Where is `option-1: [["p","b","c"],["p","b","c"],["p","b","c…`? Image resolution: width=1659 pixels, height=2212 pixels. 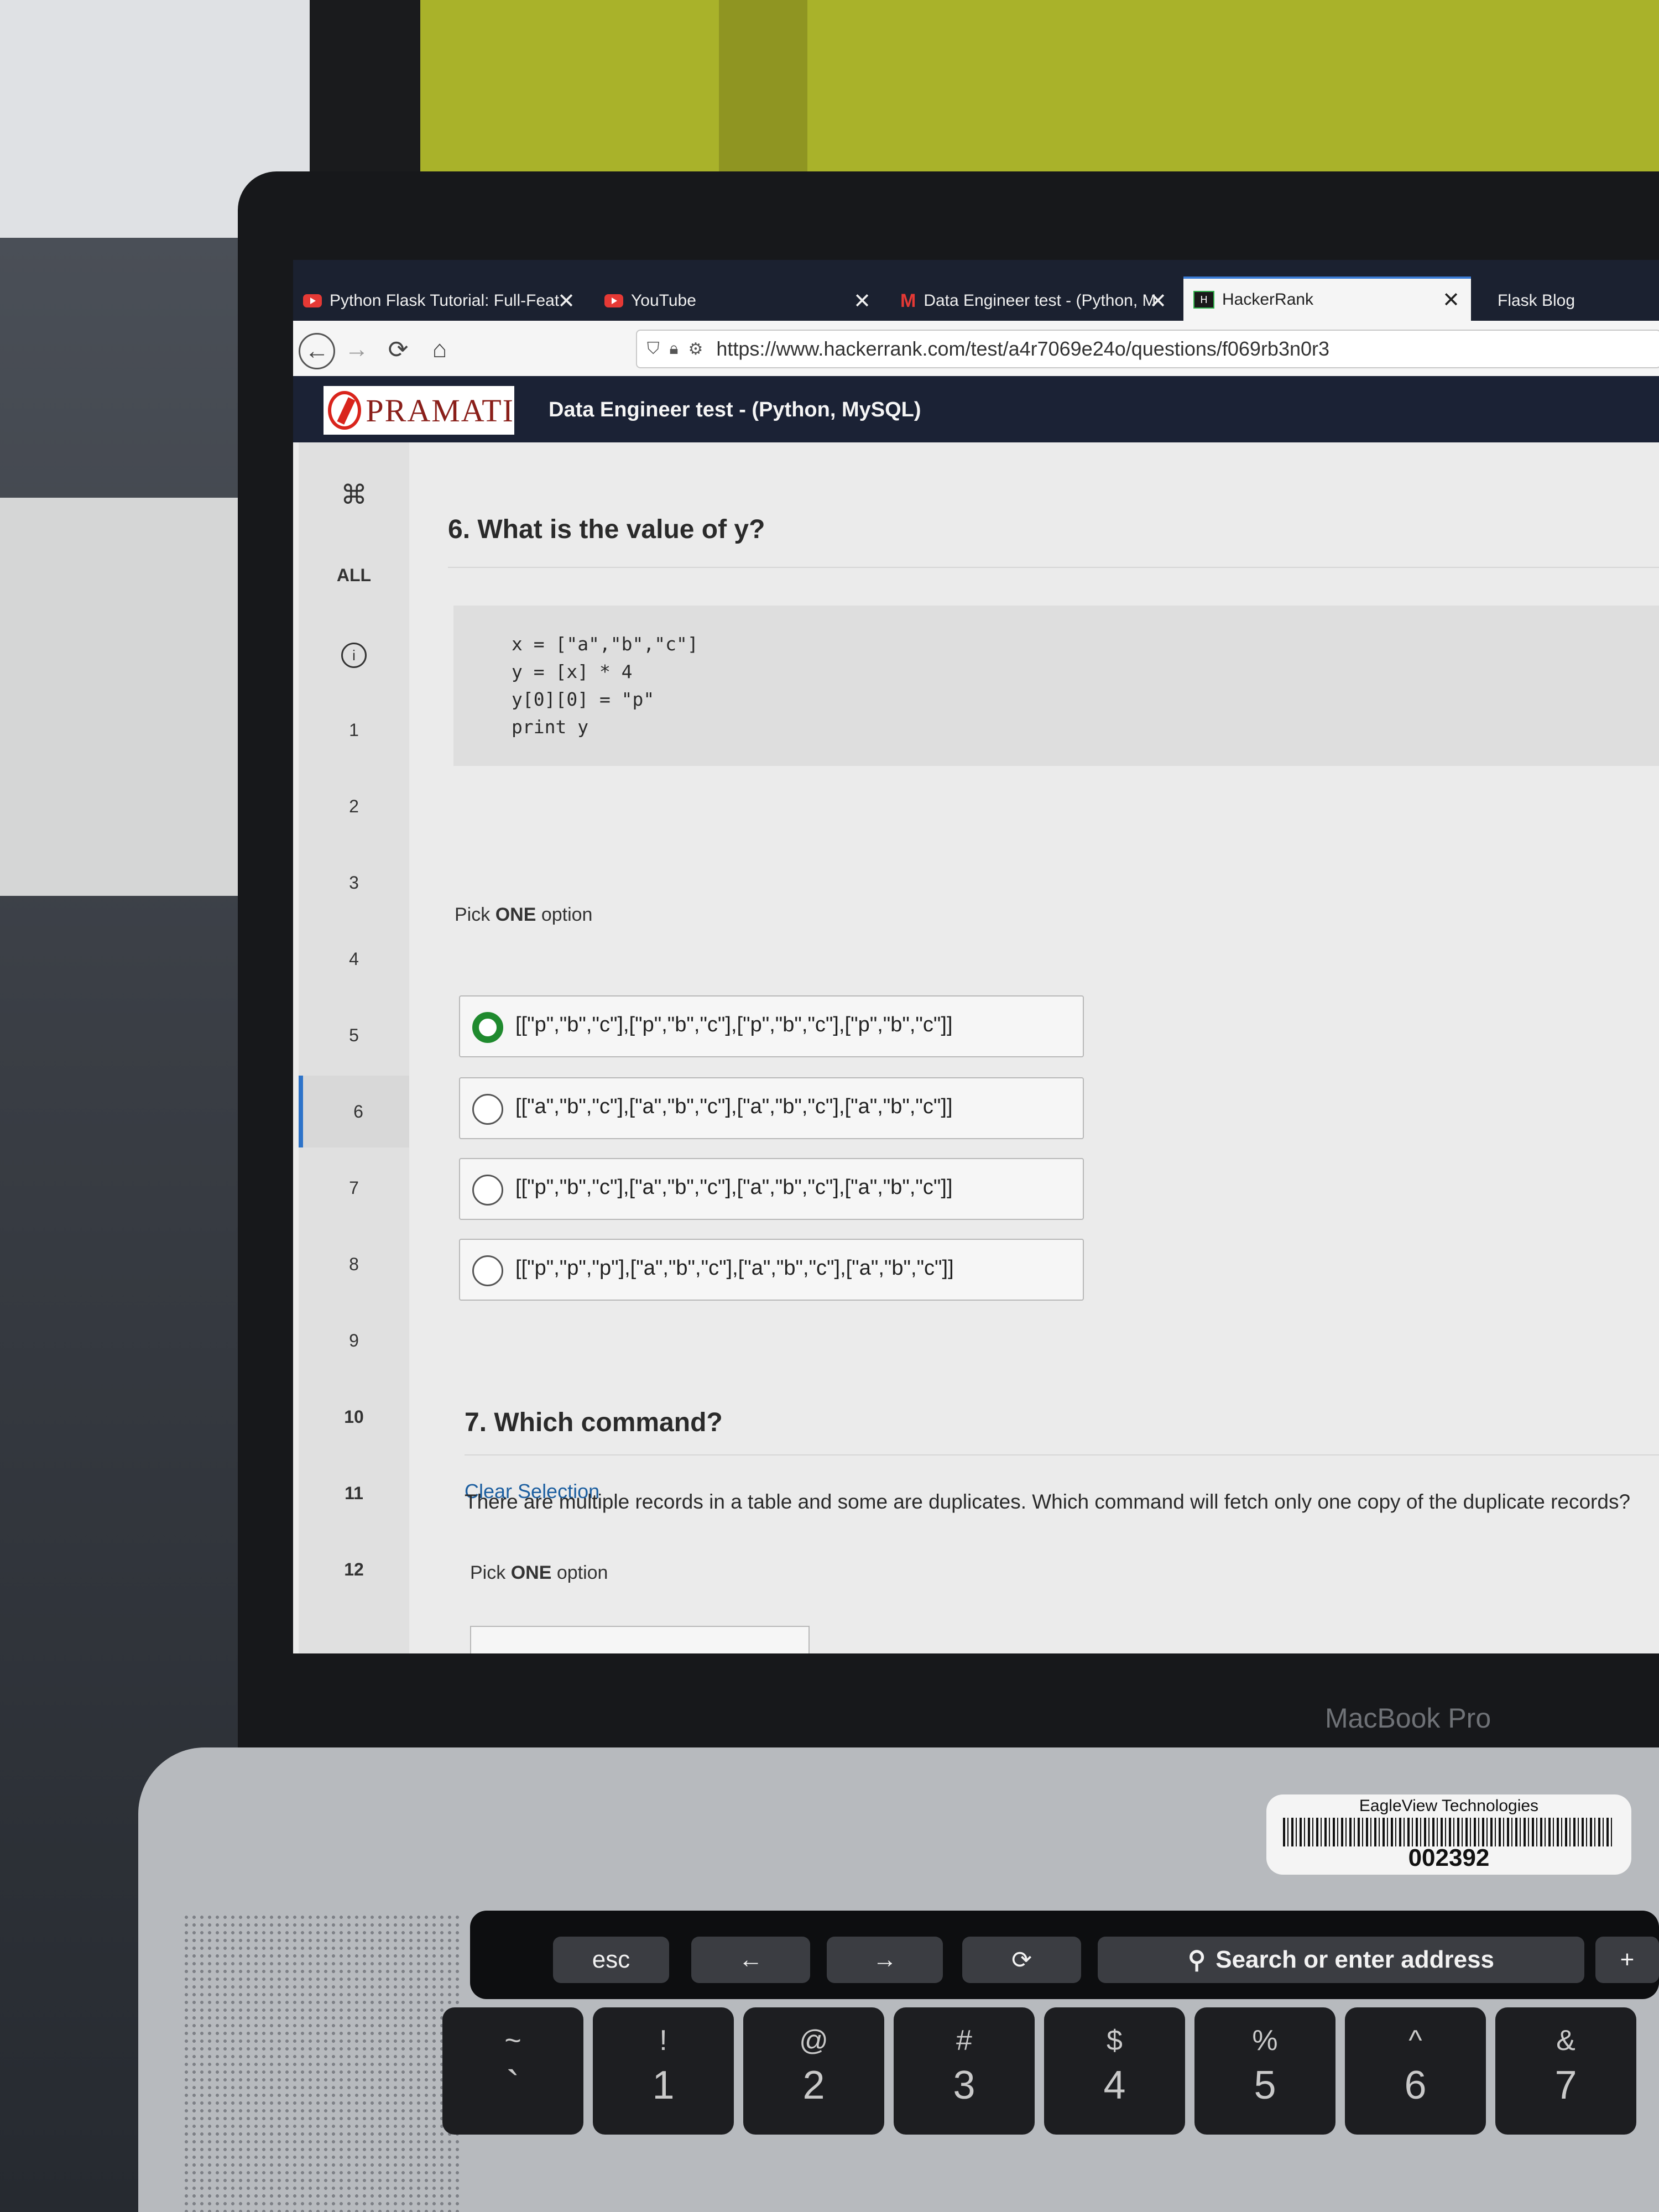 option-1: [["p","b","c"],["p","b","c"],["p","b","c… is located at coordinates (772, 1026).